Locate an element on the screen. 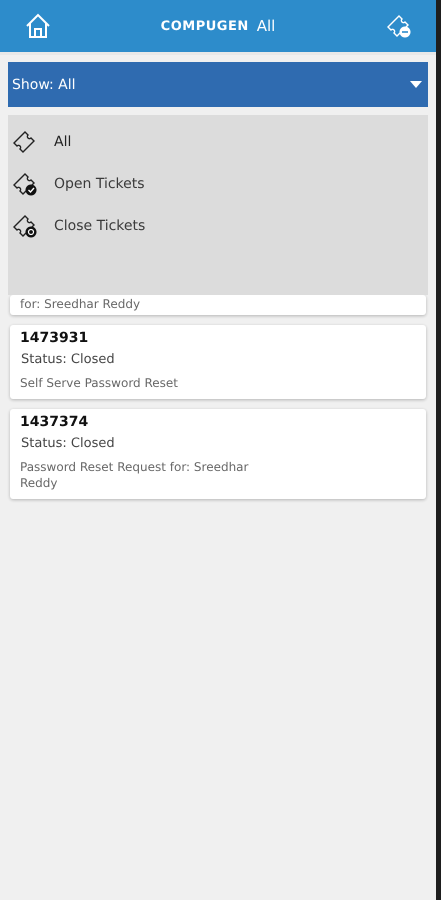 The height and width of the screenshot is (900, 441). ticket-description: Password Reset Request for: Sreedhar Reddy is located at coordinates (135, 475).